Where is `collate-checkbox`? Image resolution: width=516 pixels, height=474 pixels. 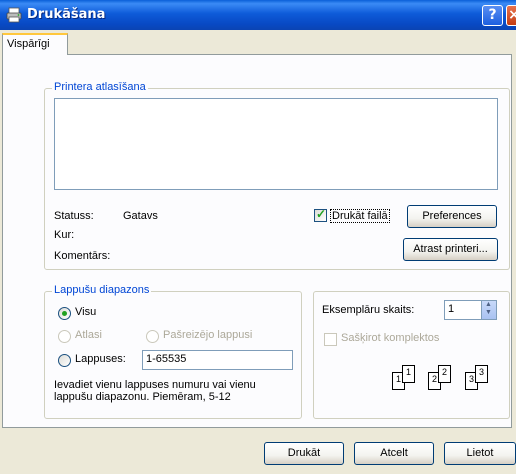 collate-checkbox is located at coordinates (330, 339).